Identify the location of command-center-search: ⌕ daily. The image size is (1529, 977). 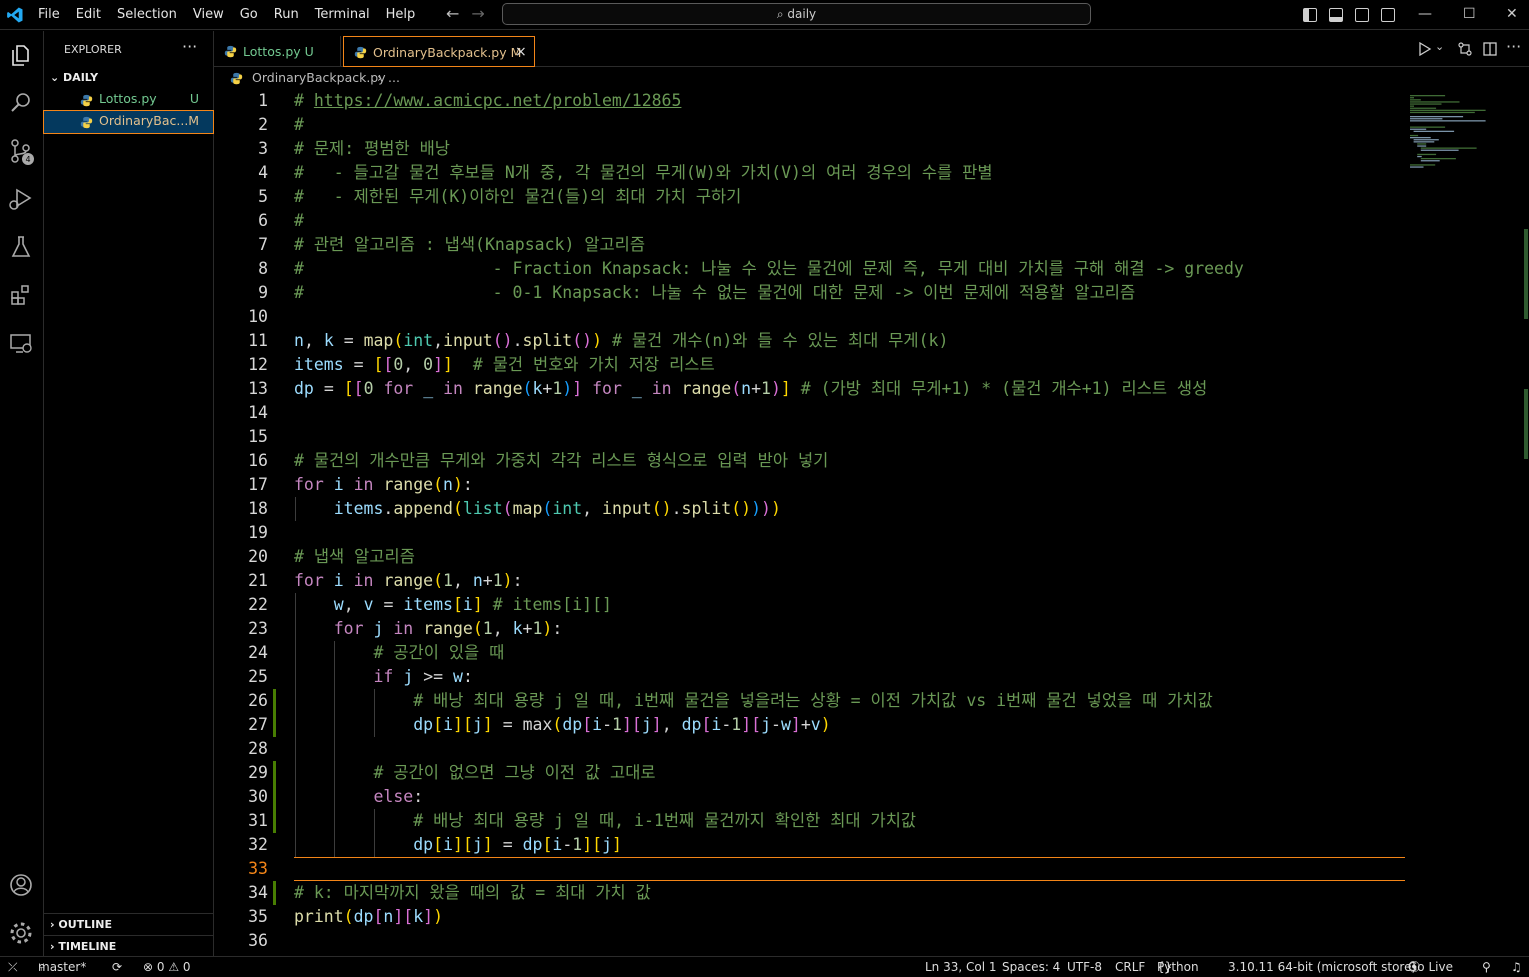
(796, 14).